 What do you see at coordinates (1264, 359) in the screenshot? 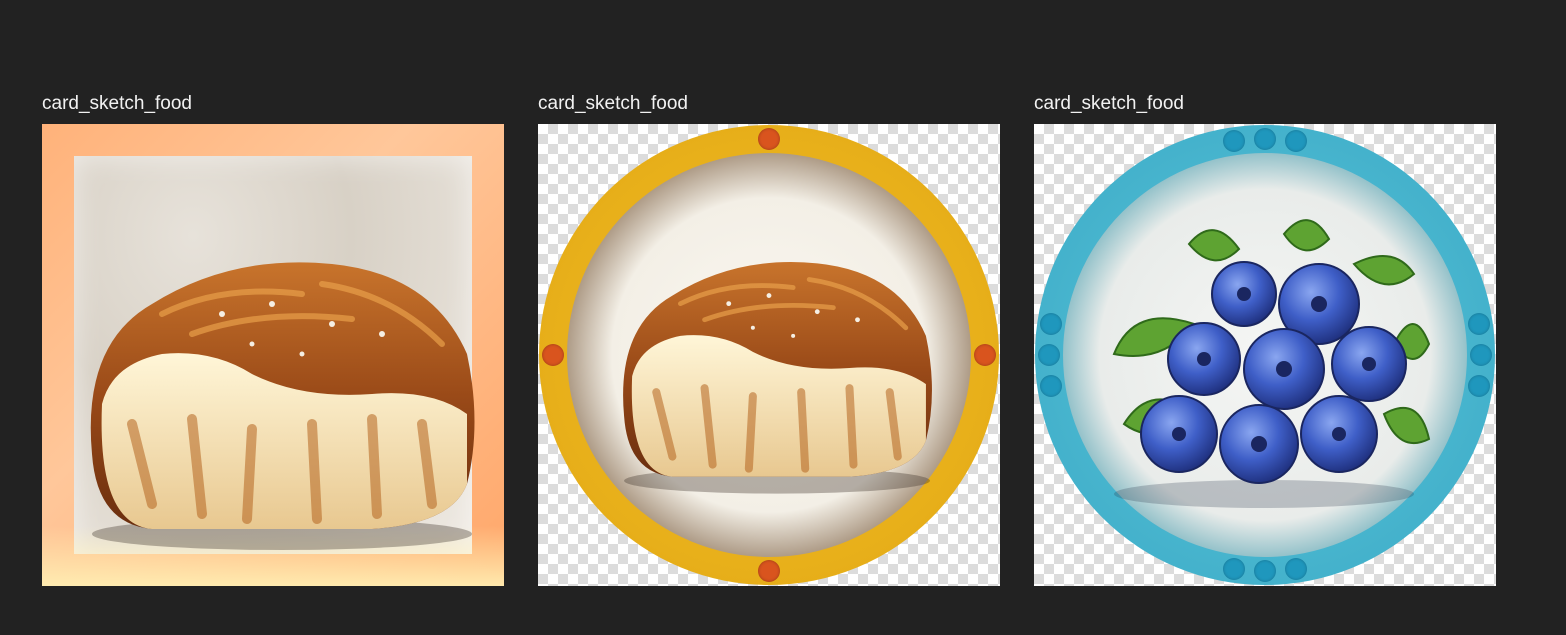
I see `blueberries-icon` at bounding box center [1264, 359].